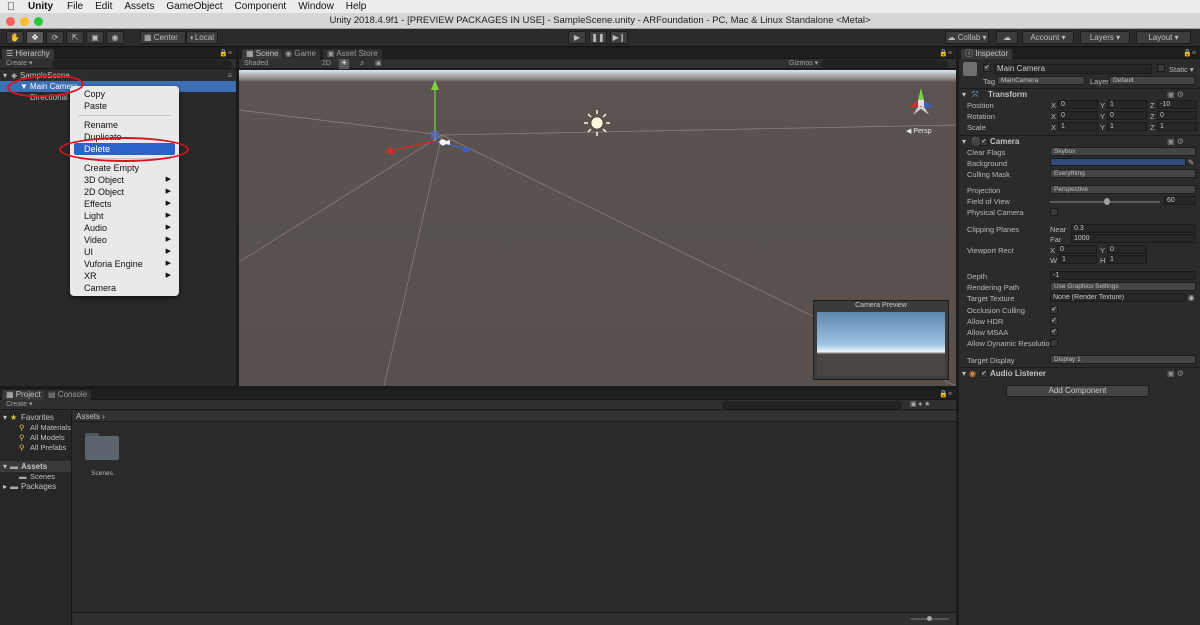  Describe the element at coordinates (103, 6) in the screenshot. I see `menu-edit: Edit` at that location.